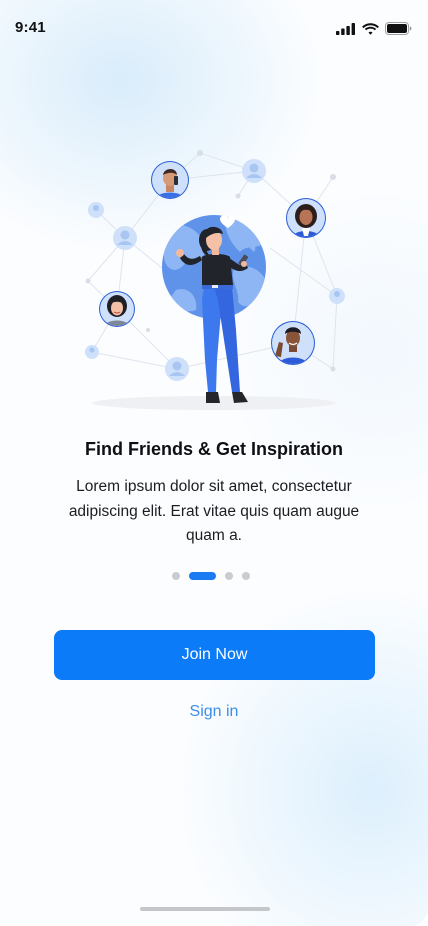 This screenshot has width=428, height=926. I want to click on cellular-signal-icon, so click(346, 31).